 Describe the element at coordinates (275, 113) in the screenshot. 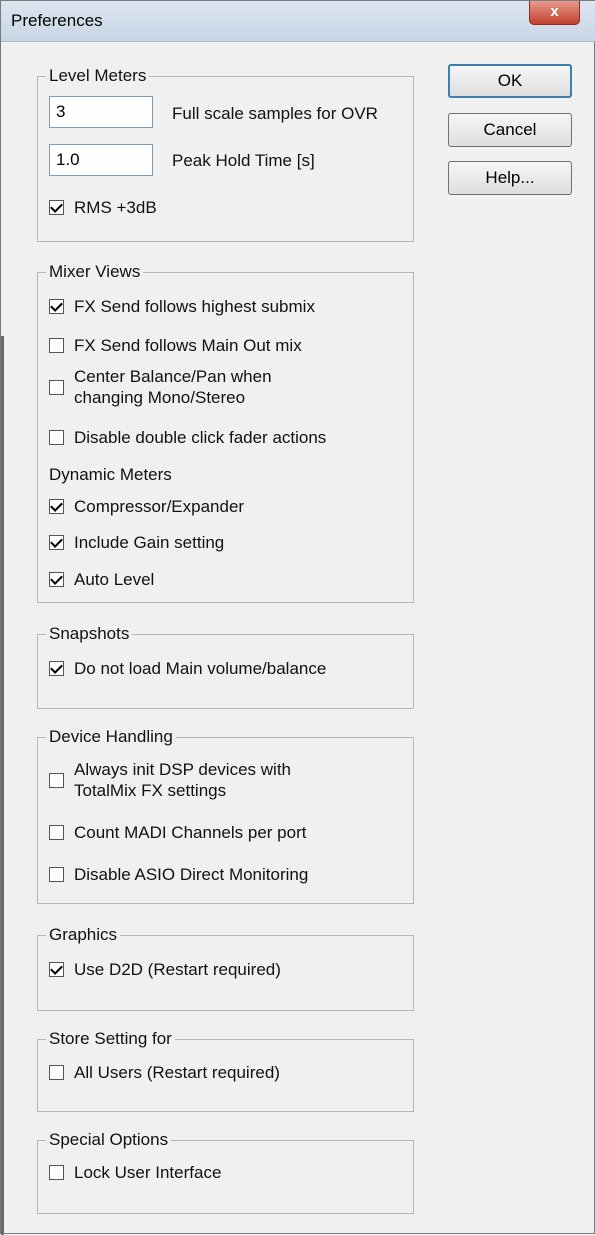

I see `ovr-samples-label: Full scale samples for OVR` at that location.